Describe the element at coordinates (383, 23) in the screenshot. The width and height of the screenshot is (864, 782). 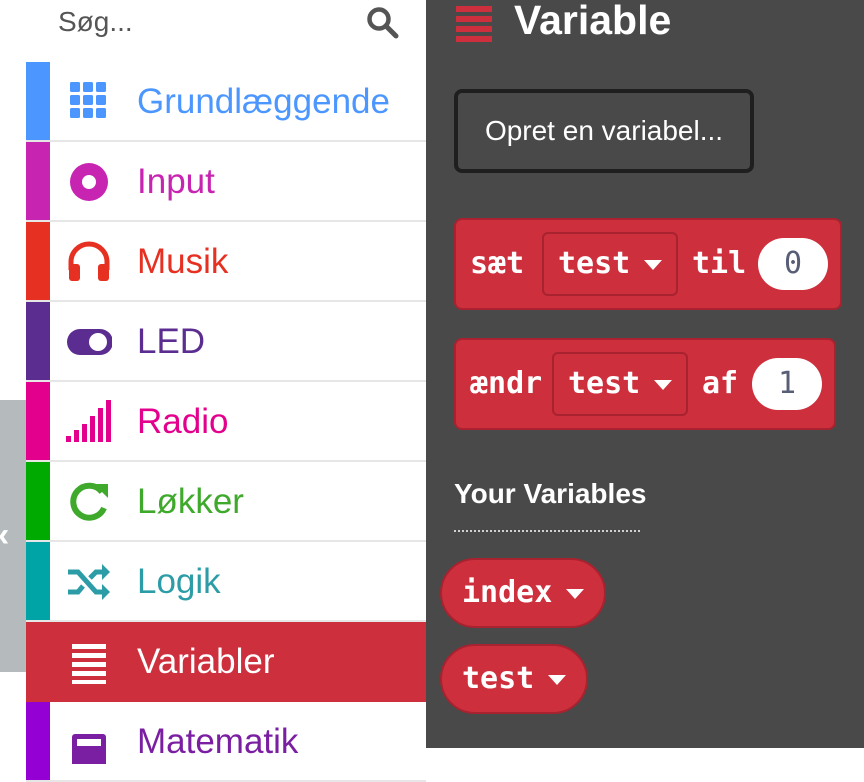
I see `search-icon` at that location.